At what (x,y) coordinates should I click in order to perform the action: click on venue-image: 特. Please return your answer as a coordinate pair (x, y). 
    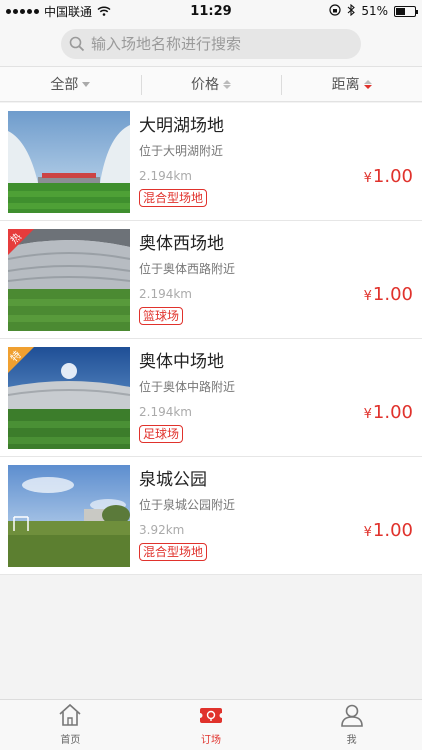
    Looking at the image, I should click on (69, 398).